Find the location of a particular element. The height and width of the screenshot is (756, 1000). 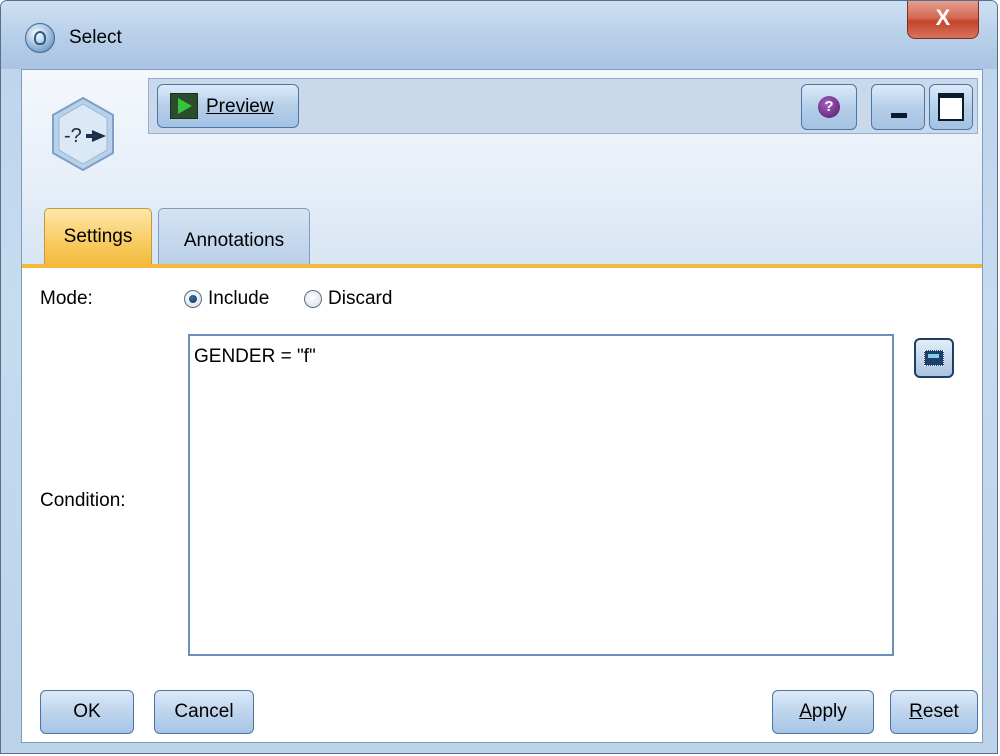

discard-radio is located at coordinates (313, 299).